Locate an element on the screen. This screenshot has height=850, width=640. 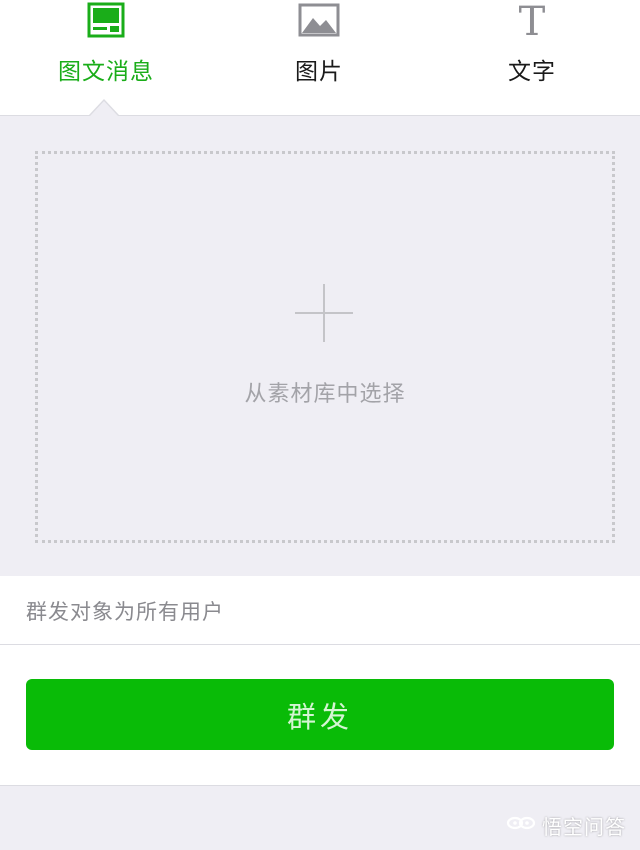
active-tab-pointer is located at coordinates (104, 108).